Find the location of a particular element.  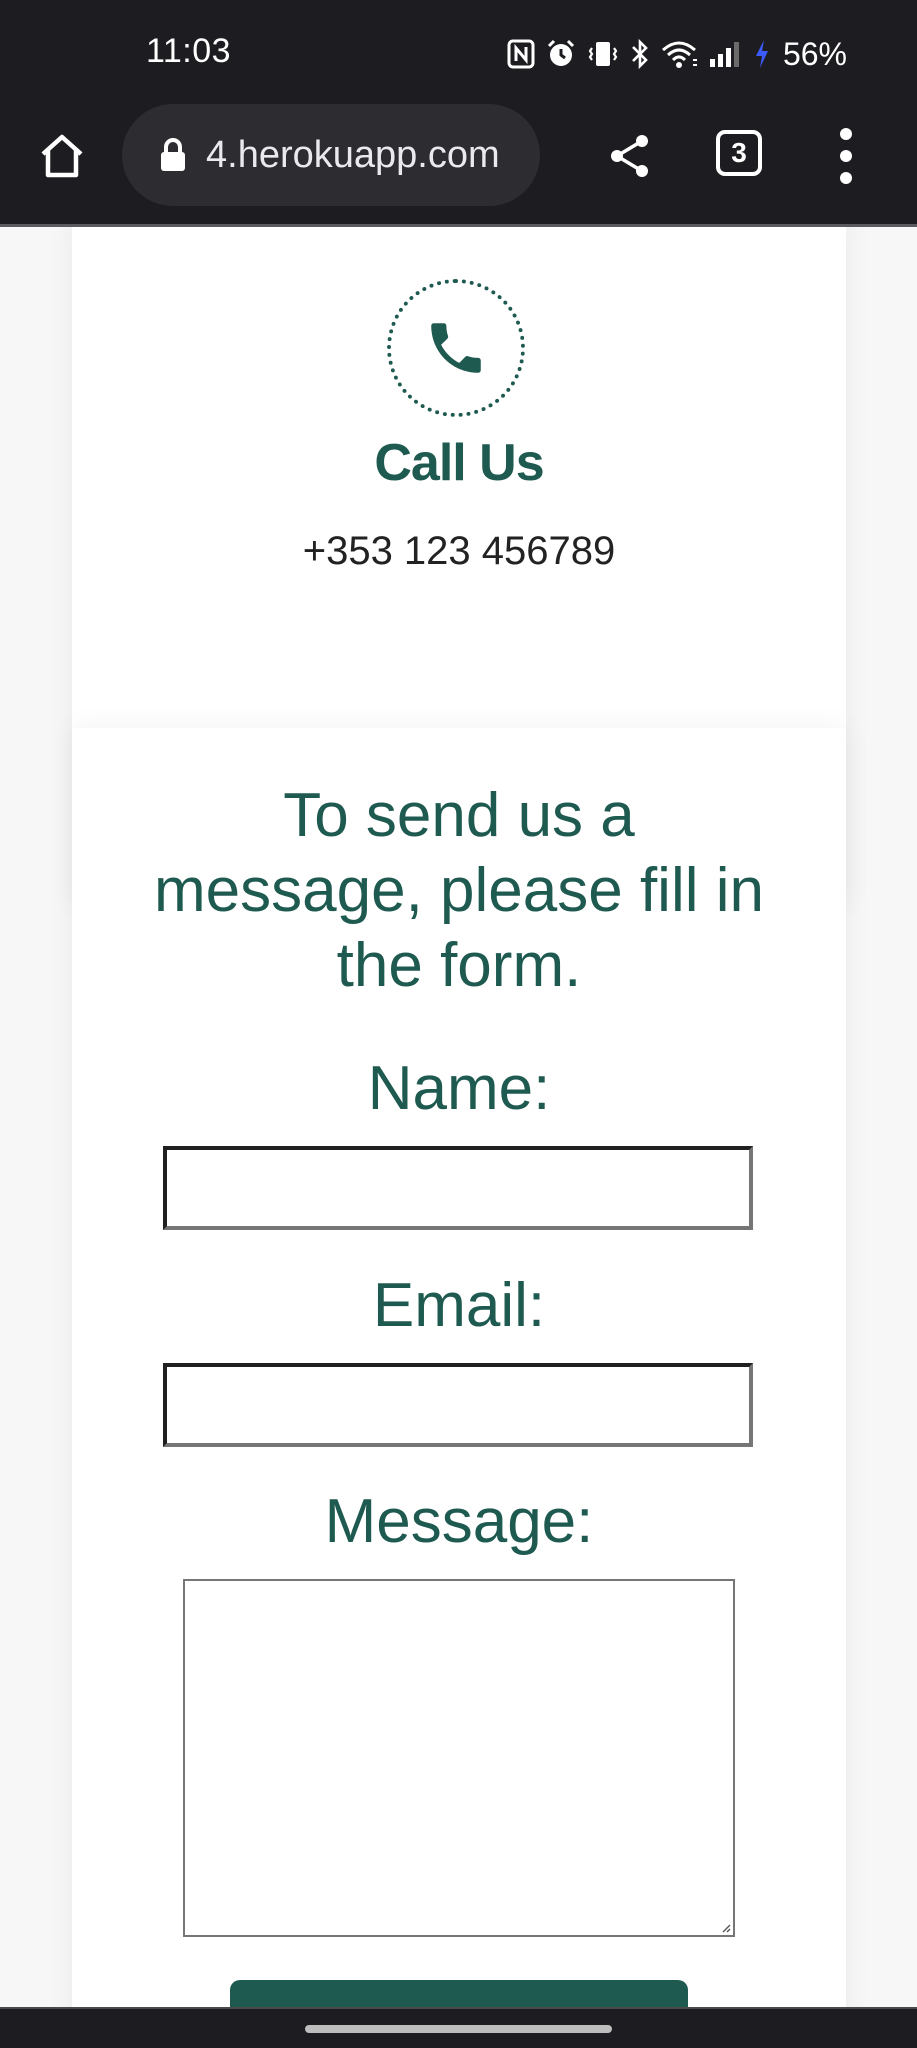

bluetooth-icon is located at coordinates (640, 54).